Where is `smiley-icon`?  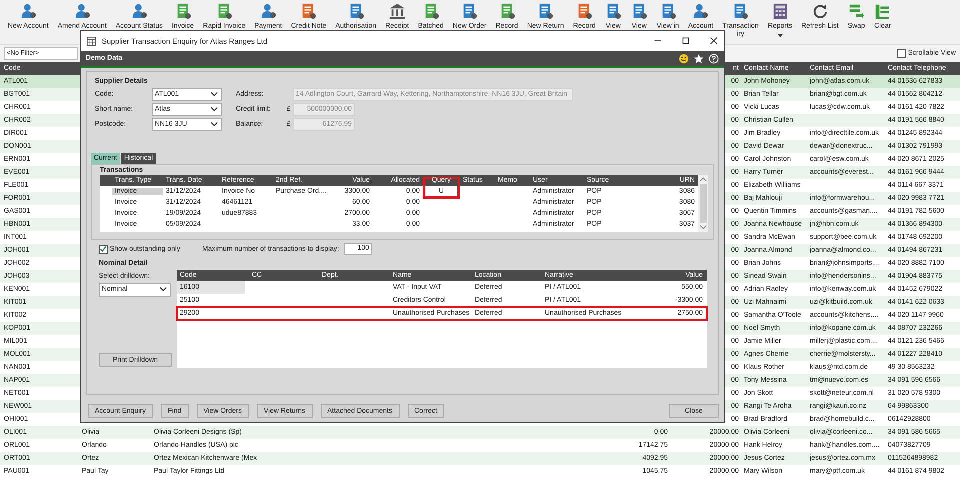 smiley-icon is located at coordinates (684, 59).